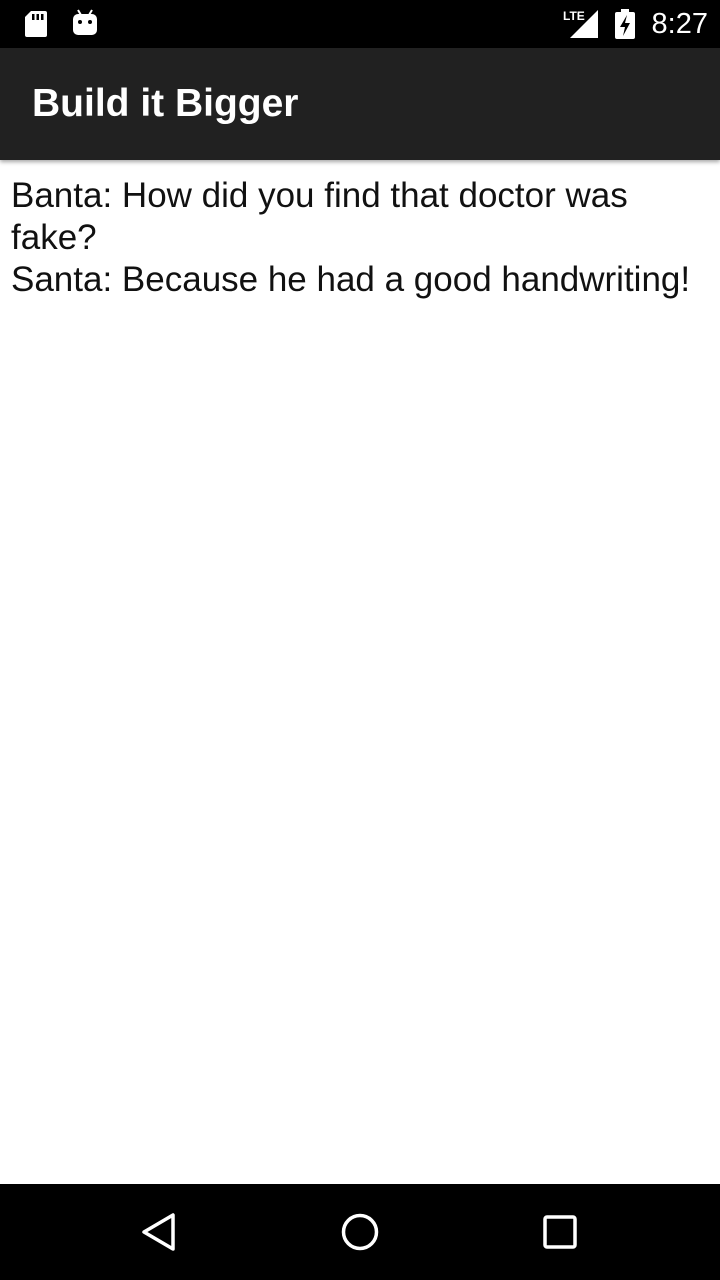  I want to click on home-icon, so click(360, 1232).